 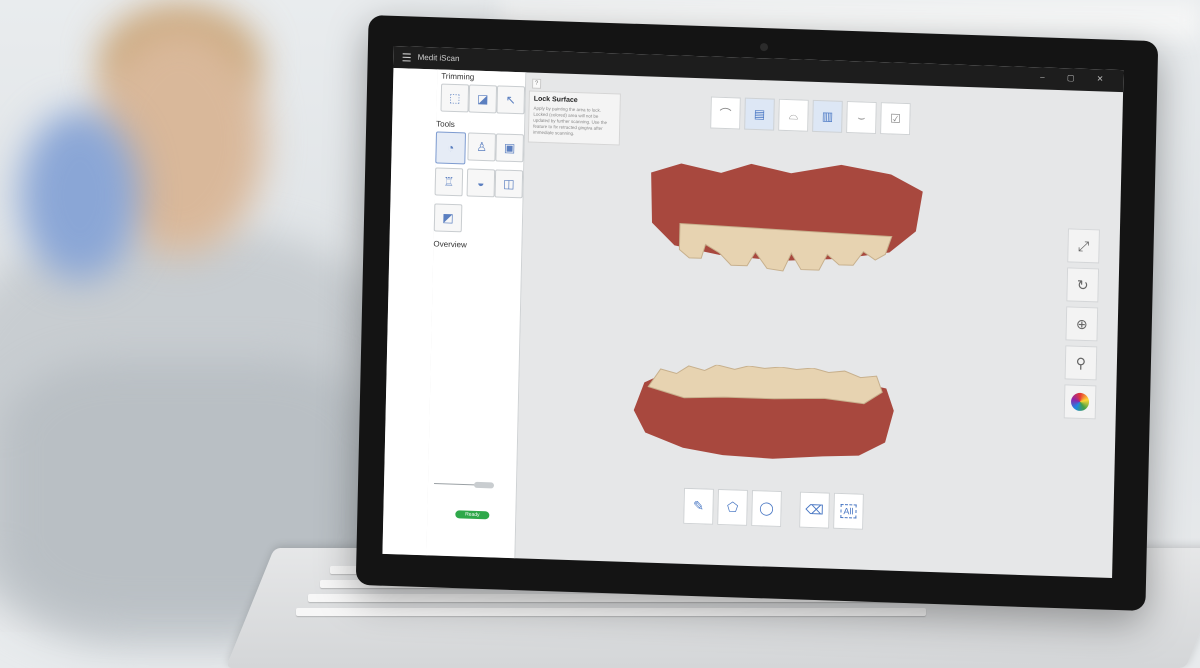 I want to click on zoom-in-icon: ⊕, so click(x=1081, y=323).